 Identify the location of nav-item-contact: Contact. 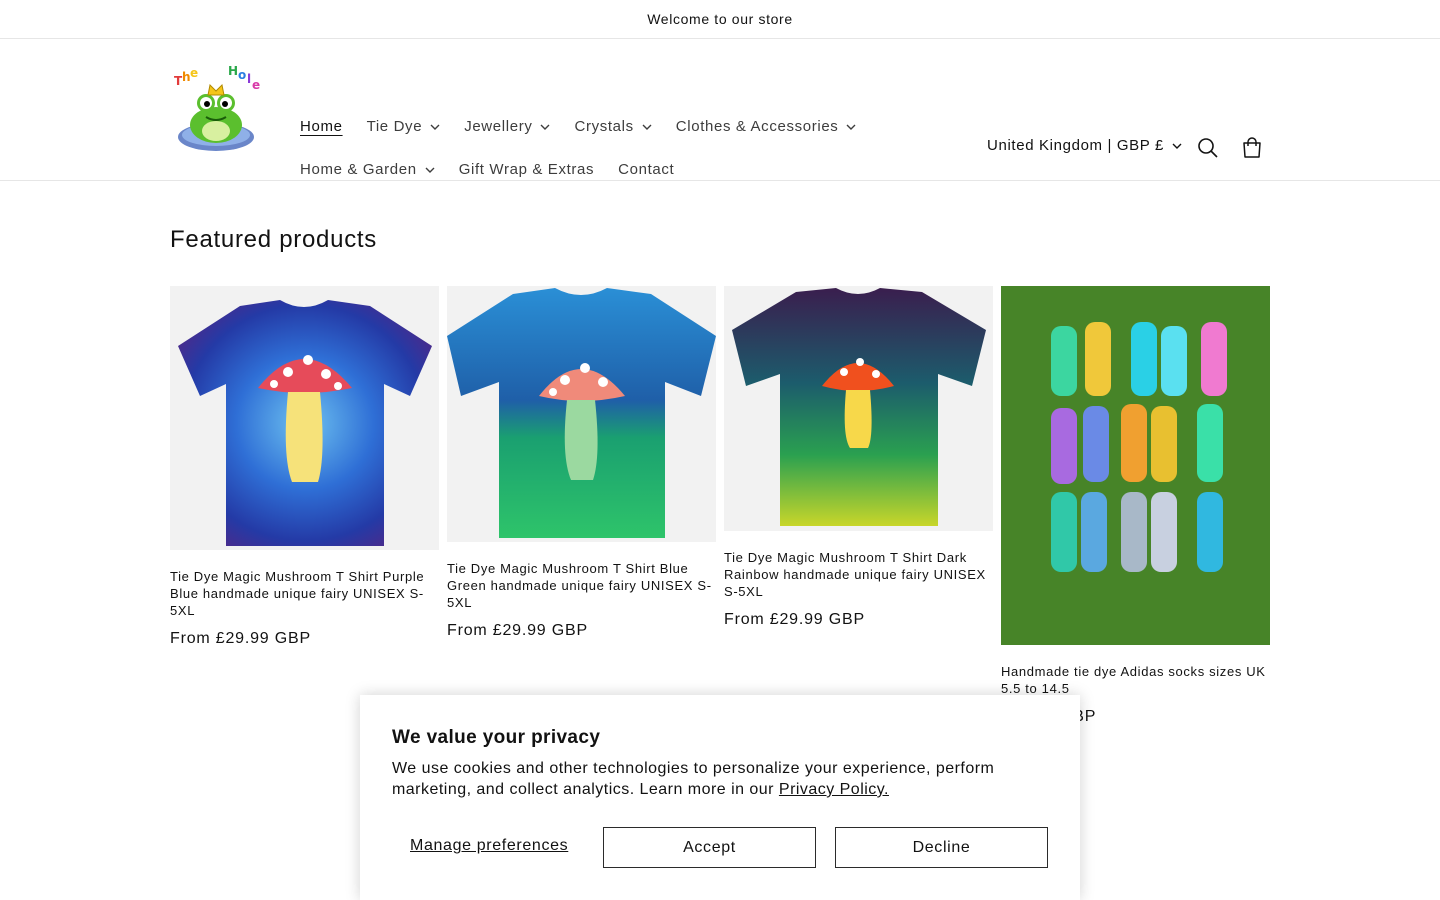
(646, 169).